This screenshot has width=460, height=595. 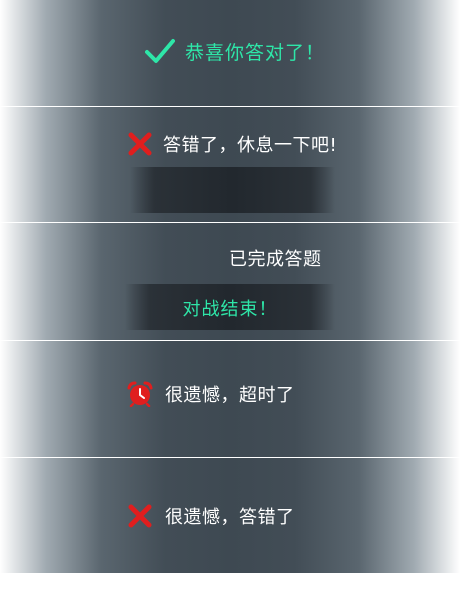 What do you see at coordinates (232, 190) in the screenshot?
I see `empty-dark-bar` at bounding box center [232, 190].